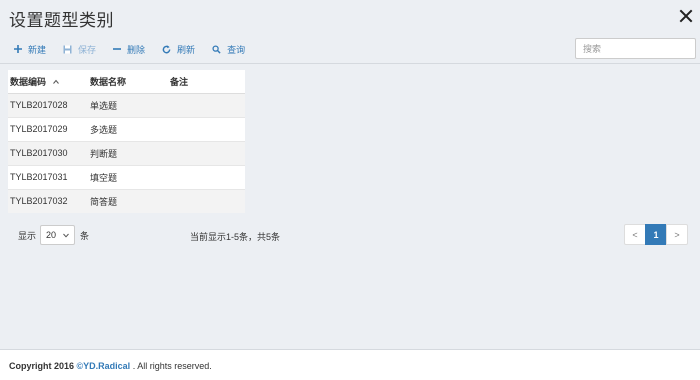 This screenshot has width=700, height=380. I want to click on page-size-value: 20, so click(51, 235).